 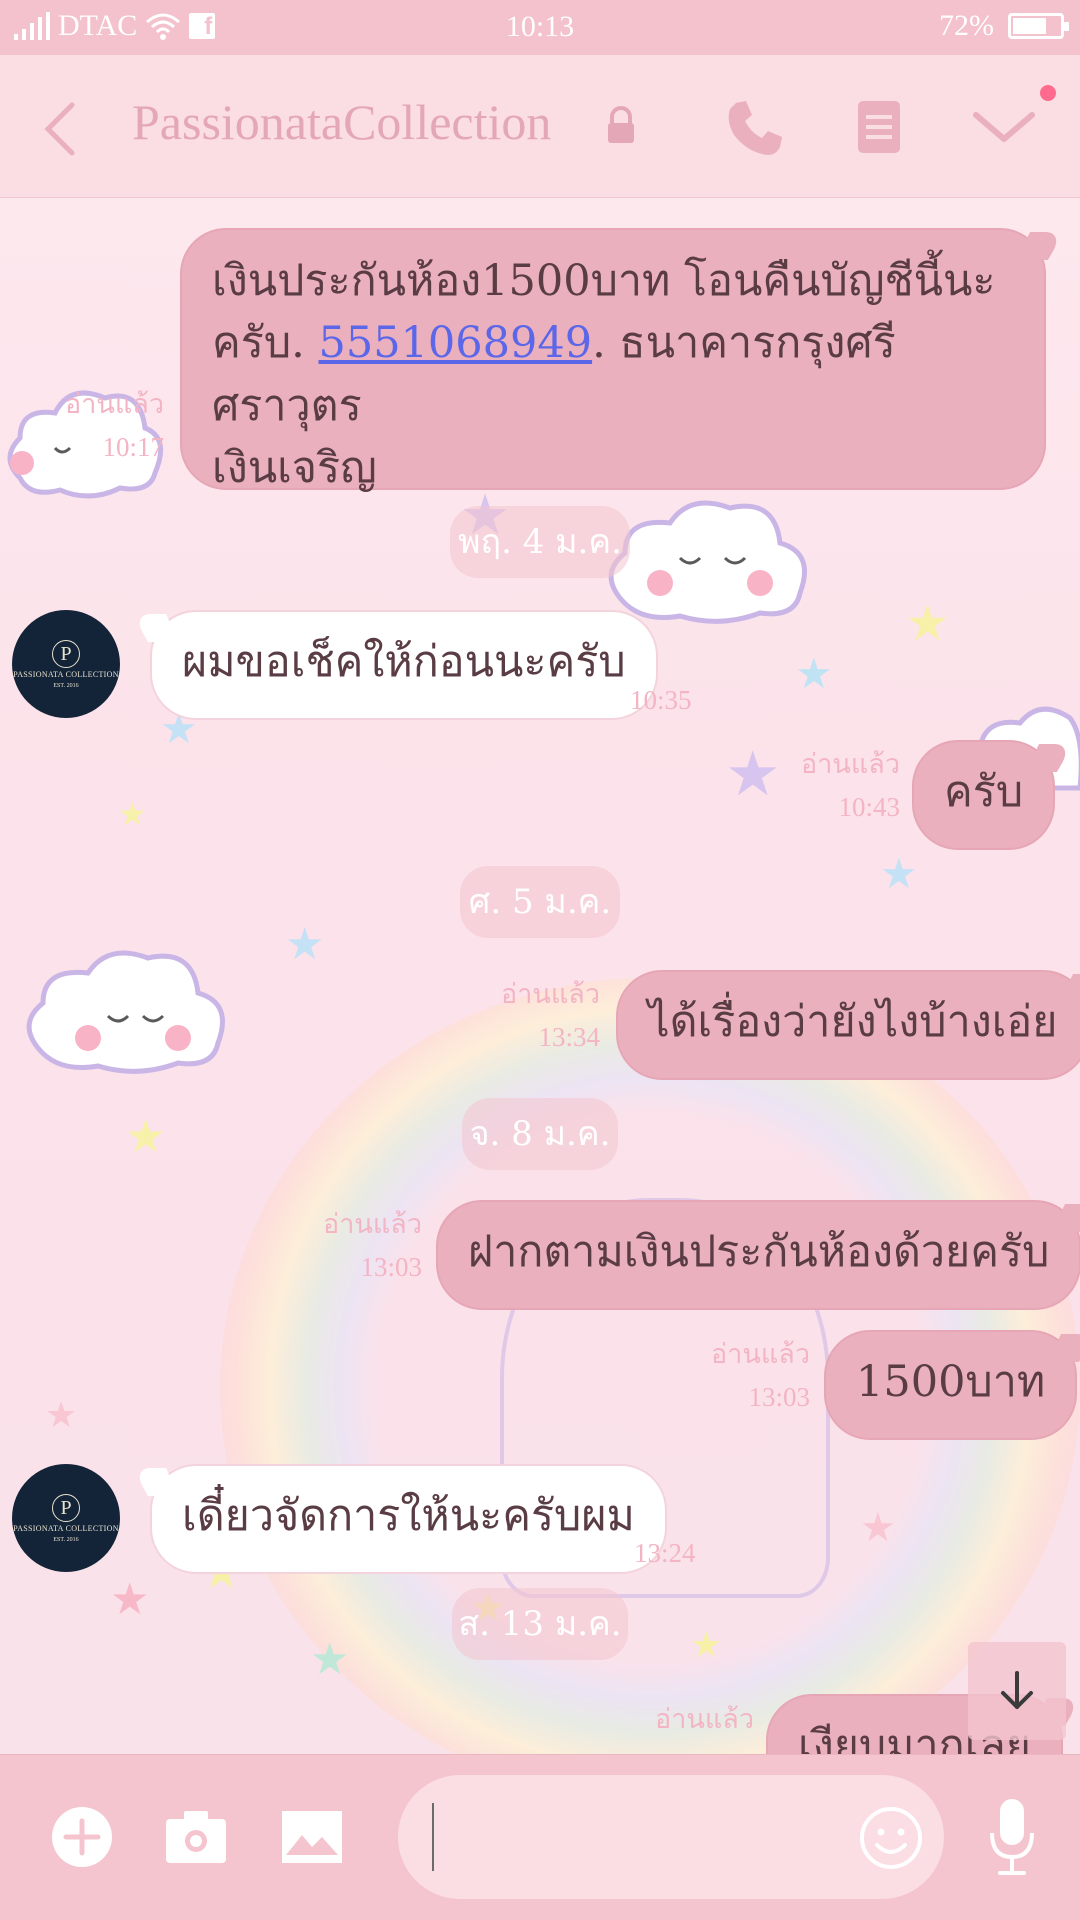 I want to click on message-time: 10:35, so click(x=661, y=700).